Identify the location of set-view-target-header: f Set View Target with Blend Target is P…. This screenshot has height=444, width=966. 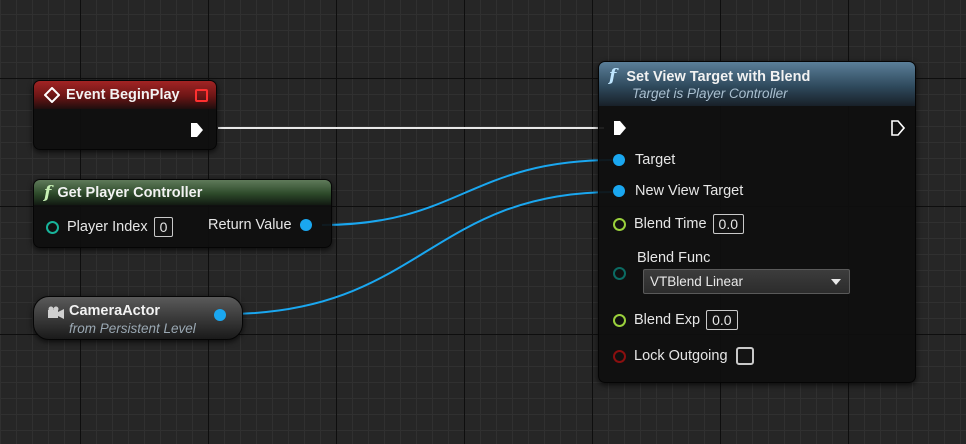
(757, 84).